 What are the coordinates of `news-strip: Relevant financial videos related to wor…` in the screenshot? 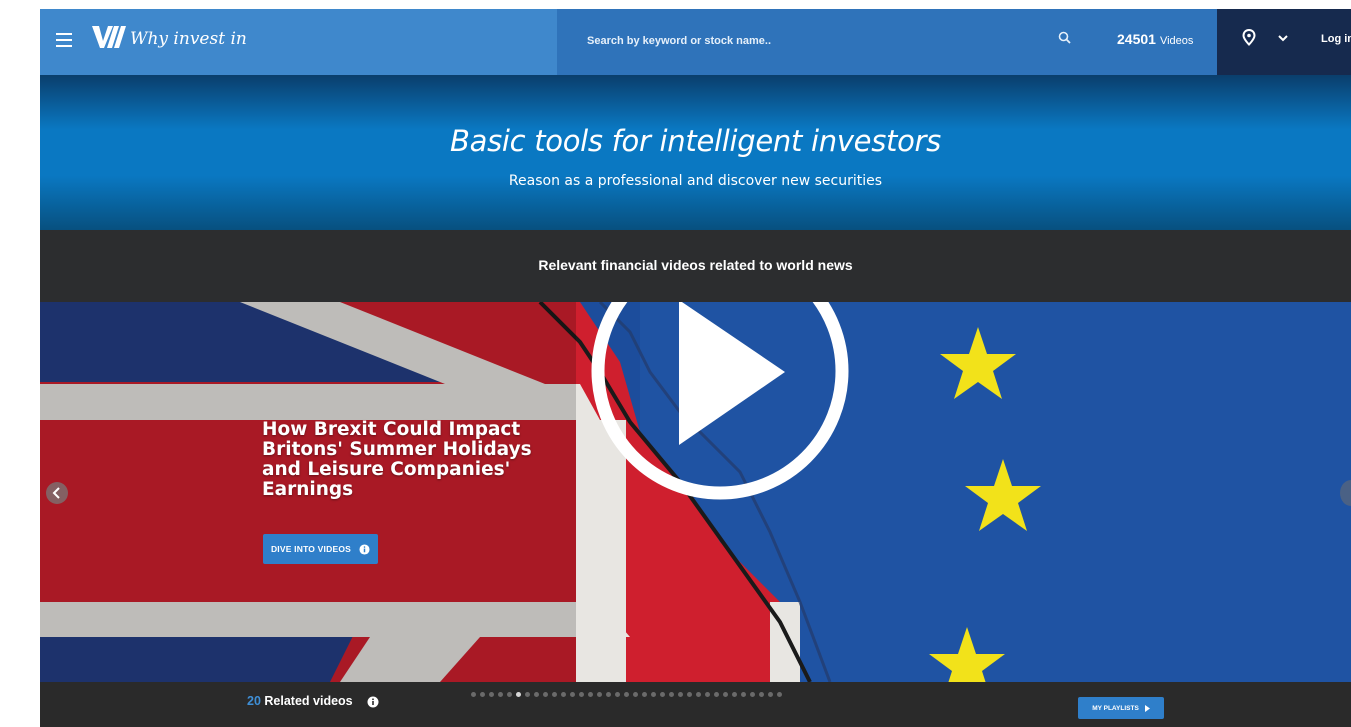 It's located at (695, 266).